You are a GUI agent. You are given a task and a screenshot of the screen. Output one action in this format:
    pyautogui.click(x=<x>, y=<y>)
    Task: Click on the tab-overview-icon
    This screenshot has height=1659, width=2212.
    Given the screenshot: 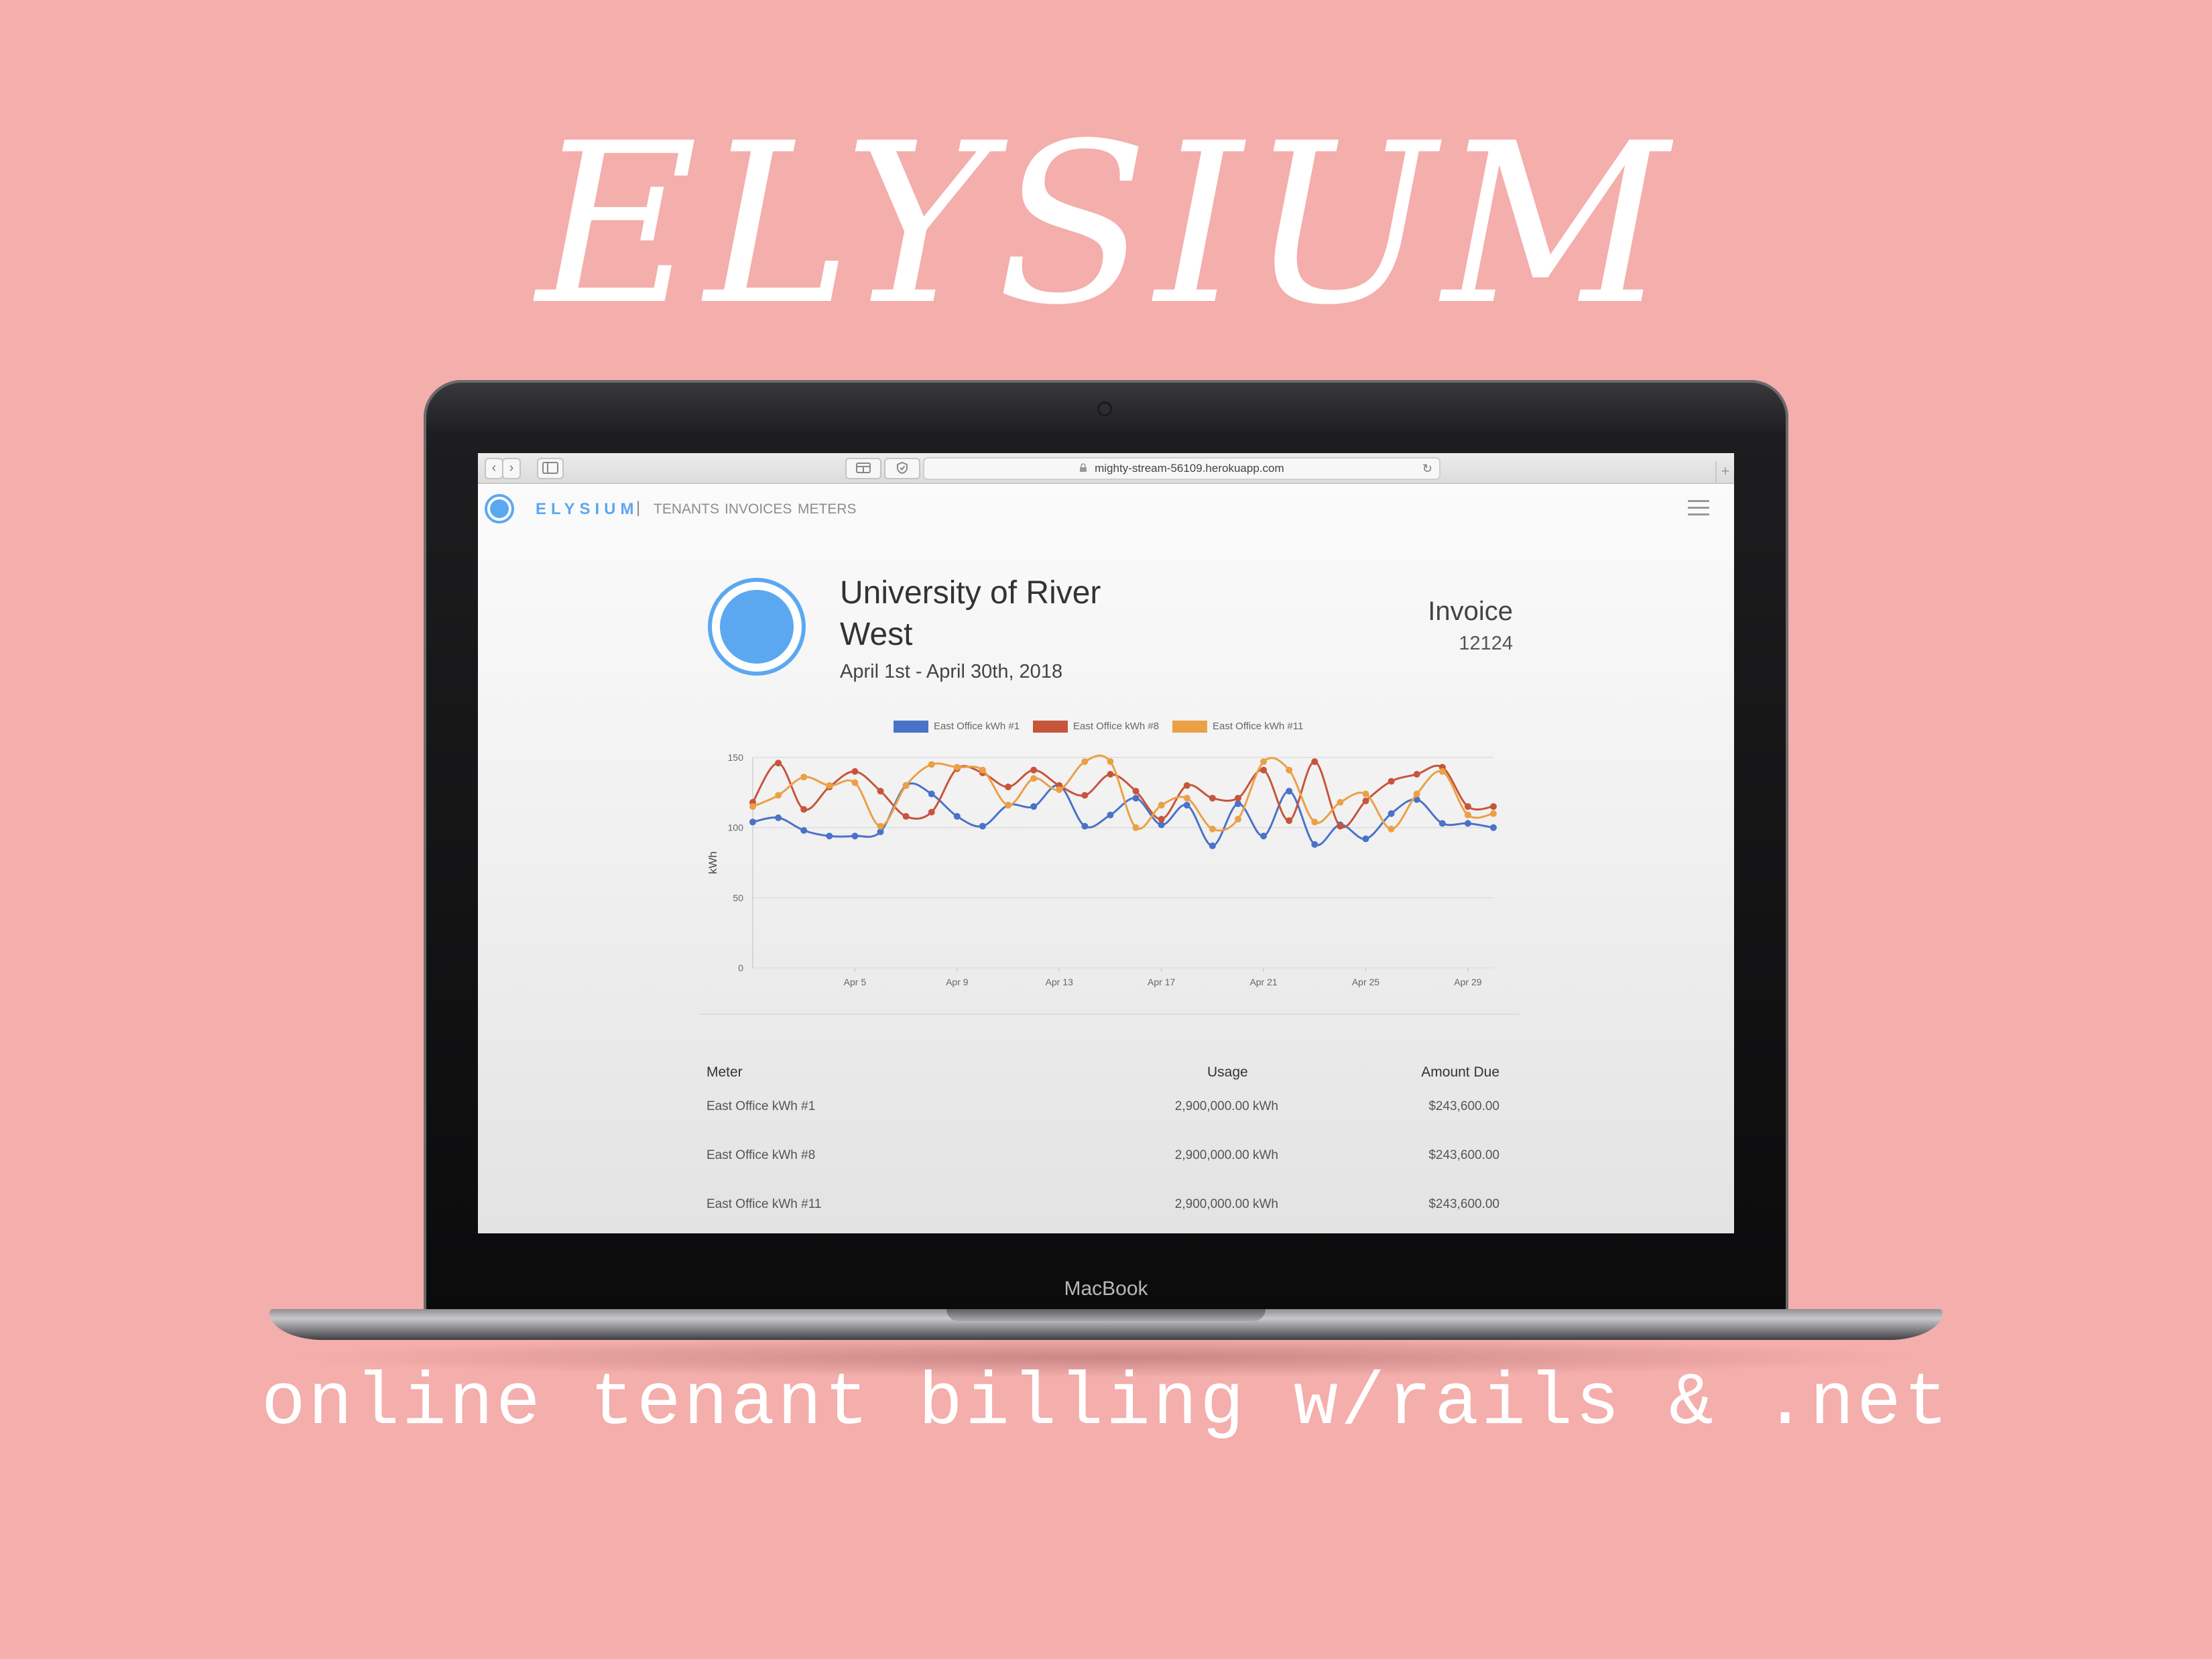 What is the action you would take?
    pyautogui.click(x=863, y=468)
    